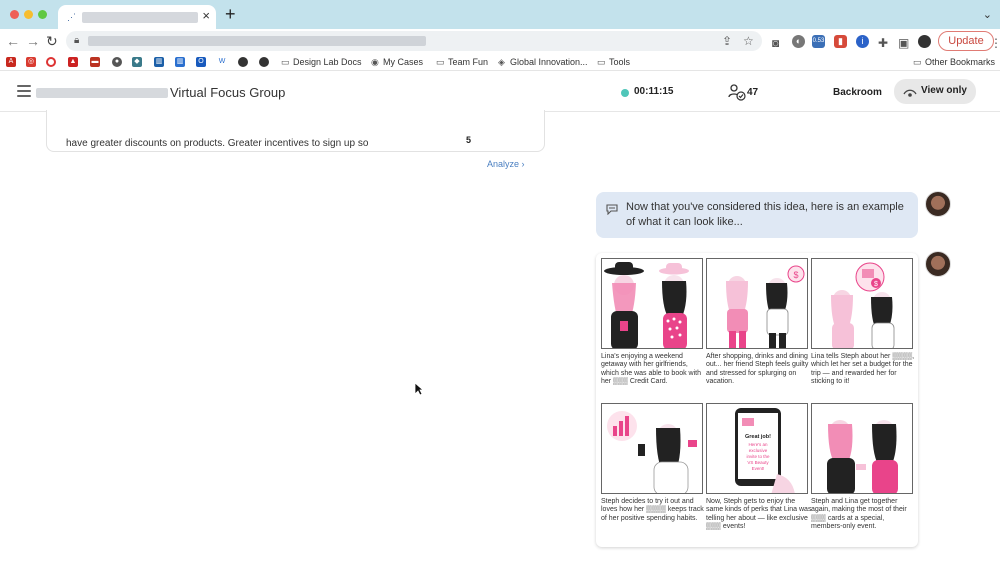 The width and height of the screenshot is (1000, 586). What do you see at coordinates (758, 462) in the screenshot?
I see `svg-text: VS Beauty` at bounding box center [758, 462].